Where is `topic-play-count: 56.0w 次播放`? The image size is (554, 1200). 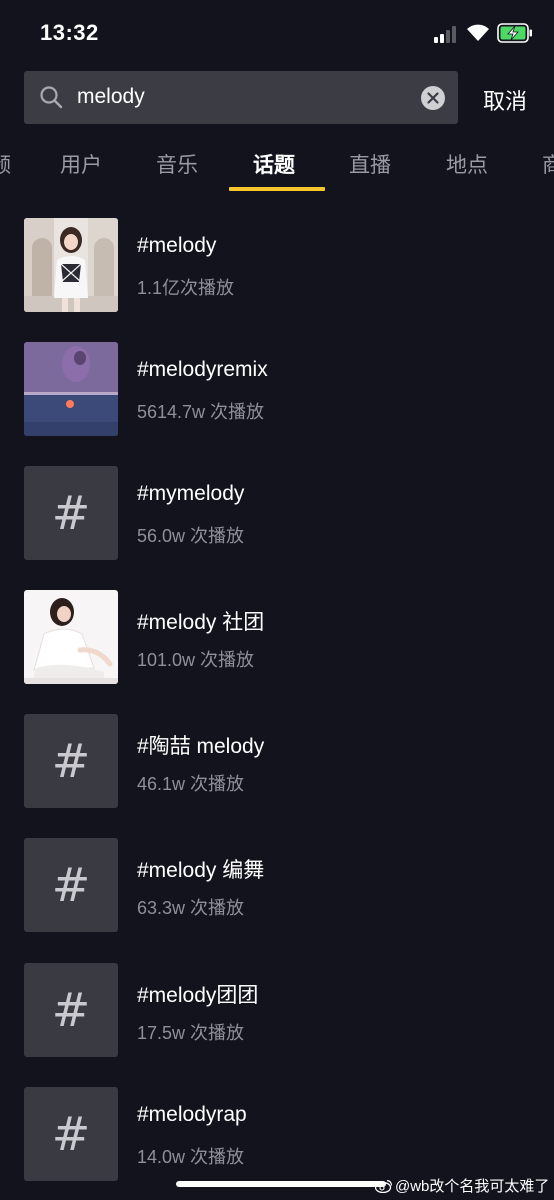
topic-play-count: 56.0w 次播放 is located at coordinates (191, 536).